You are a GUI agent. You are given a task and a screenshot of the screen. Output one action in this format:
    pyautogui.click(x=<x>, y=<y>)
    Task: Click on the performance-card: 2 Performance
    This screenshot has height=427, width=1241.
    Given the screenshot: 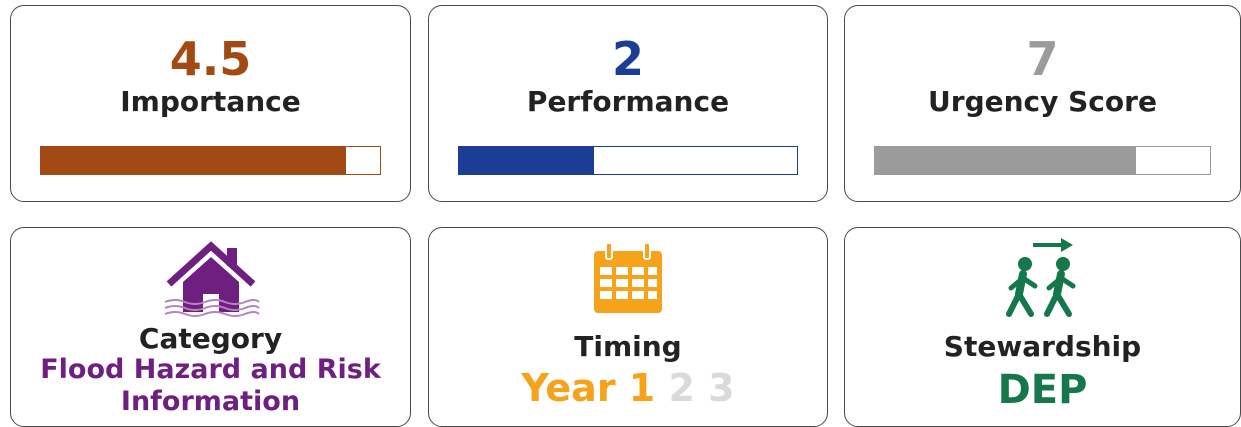 What is the action you would take?
    pyautogui.click(x=628, y=103)
    